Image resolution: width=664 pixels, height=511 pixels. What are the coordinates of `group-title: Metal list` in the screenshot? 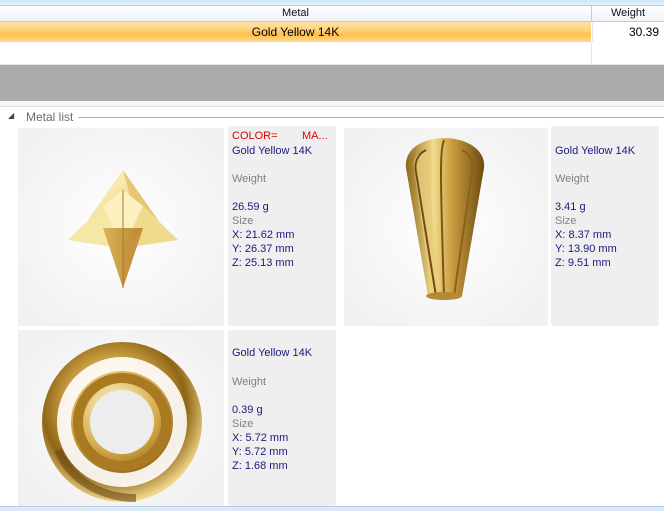 It's located at (50, 117).